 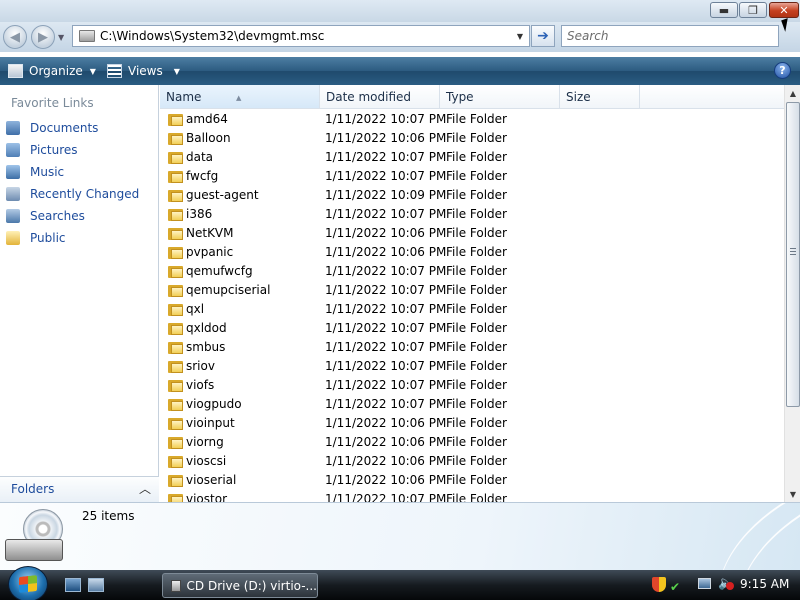 I want to click on chevron-down-icon: ▼, so click(x=92, y=71).